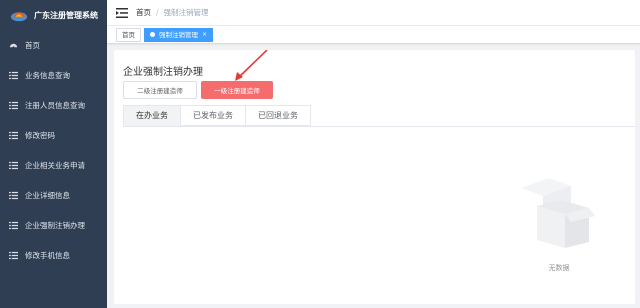 Image resolution: width=640 pixels, height=308 pixels. Describe the element at coordinates (66, 15) in the screenshot. I see `app-title: 广东注册管理系统` at that location.